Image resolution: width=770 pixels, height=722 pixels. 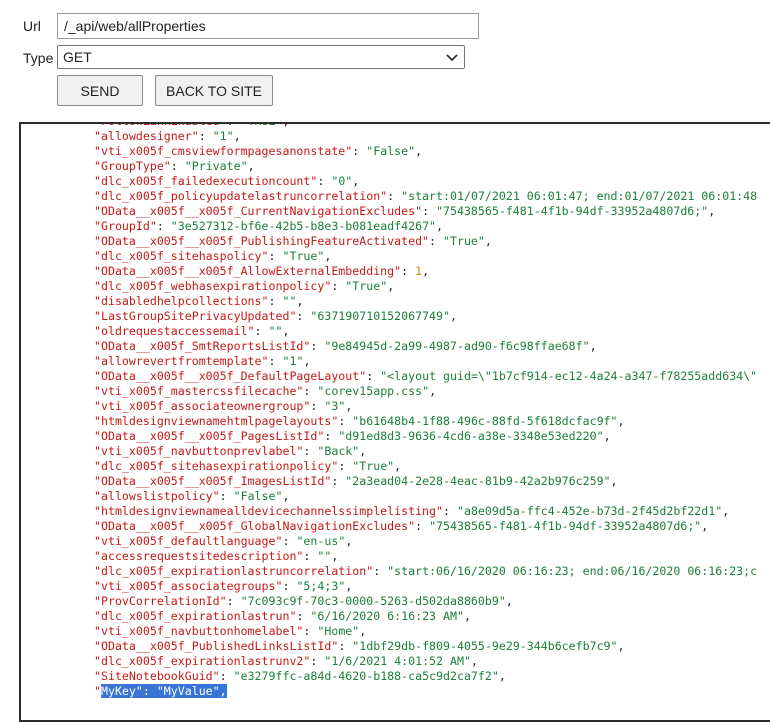 What do you see at coordinates (395, 331) in the screenshot?
I see `response-line: "oldrequestaccessemail": "",` at bounding box center [395, 331].